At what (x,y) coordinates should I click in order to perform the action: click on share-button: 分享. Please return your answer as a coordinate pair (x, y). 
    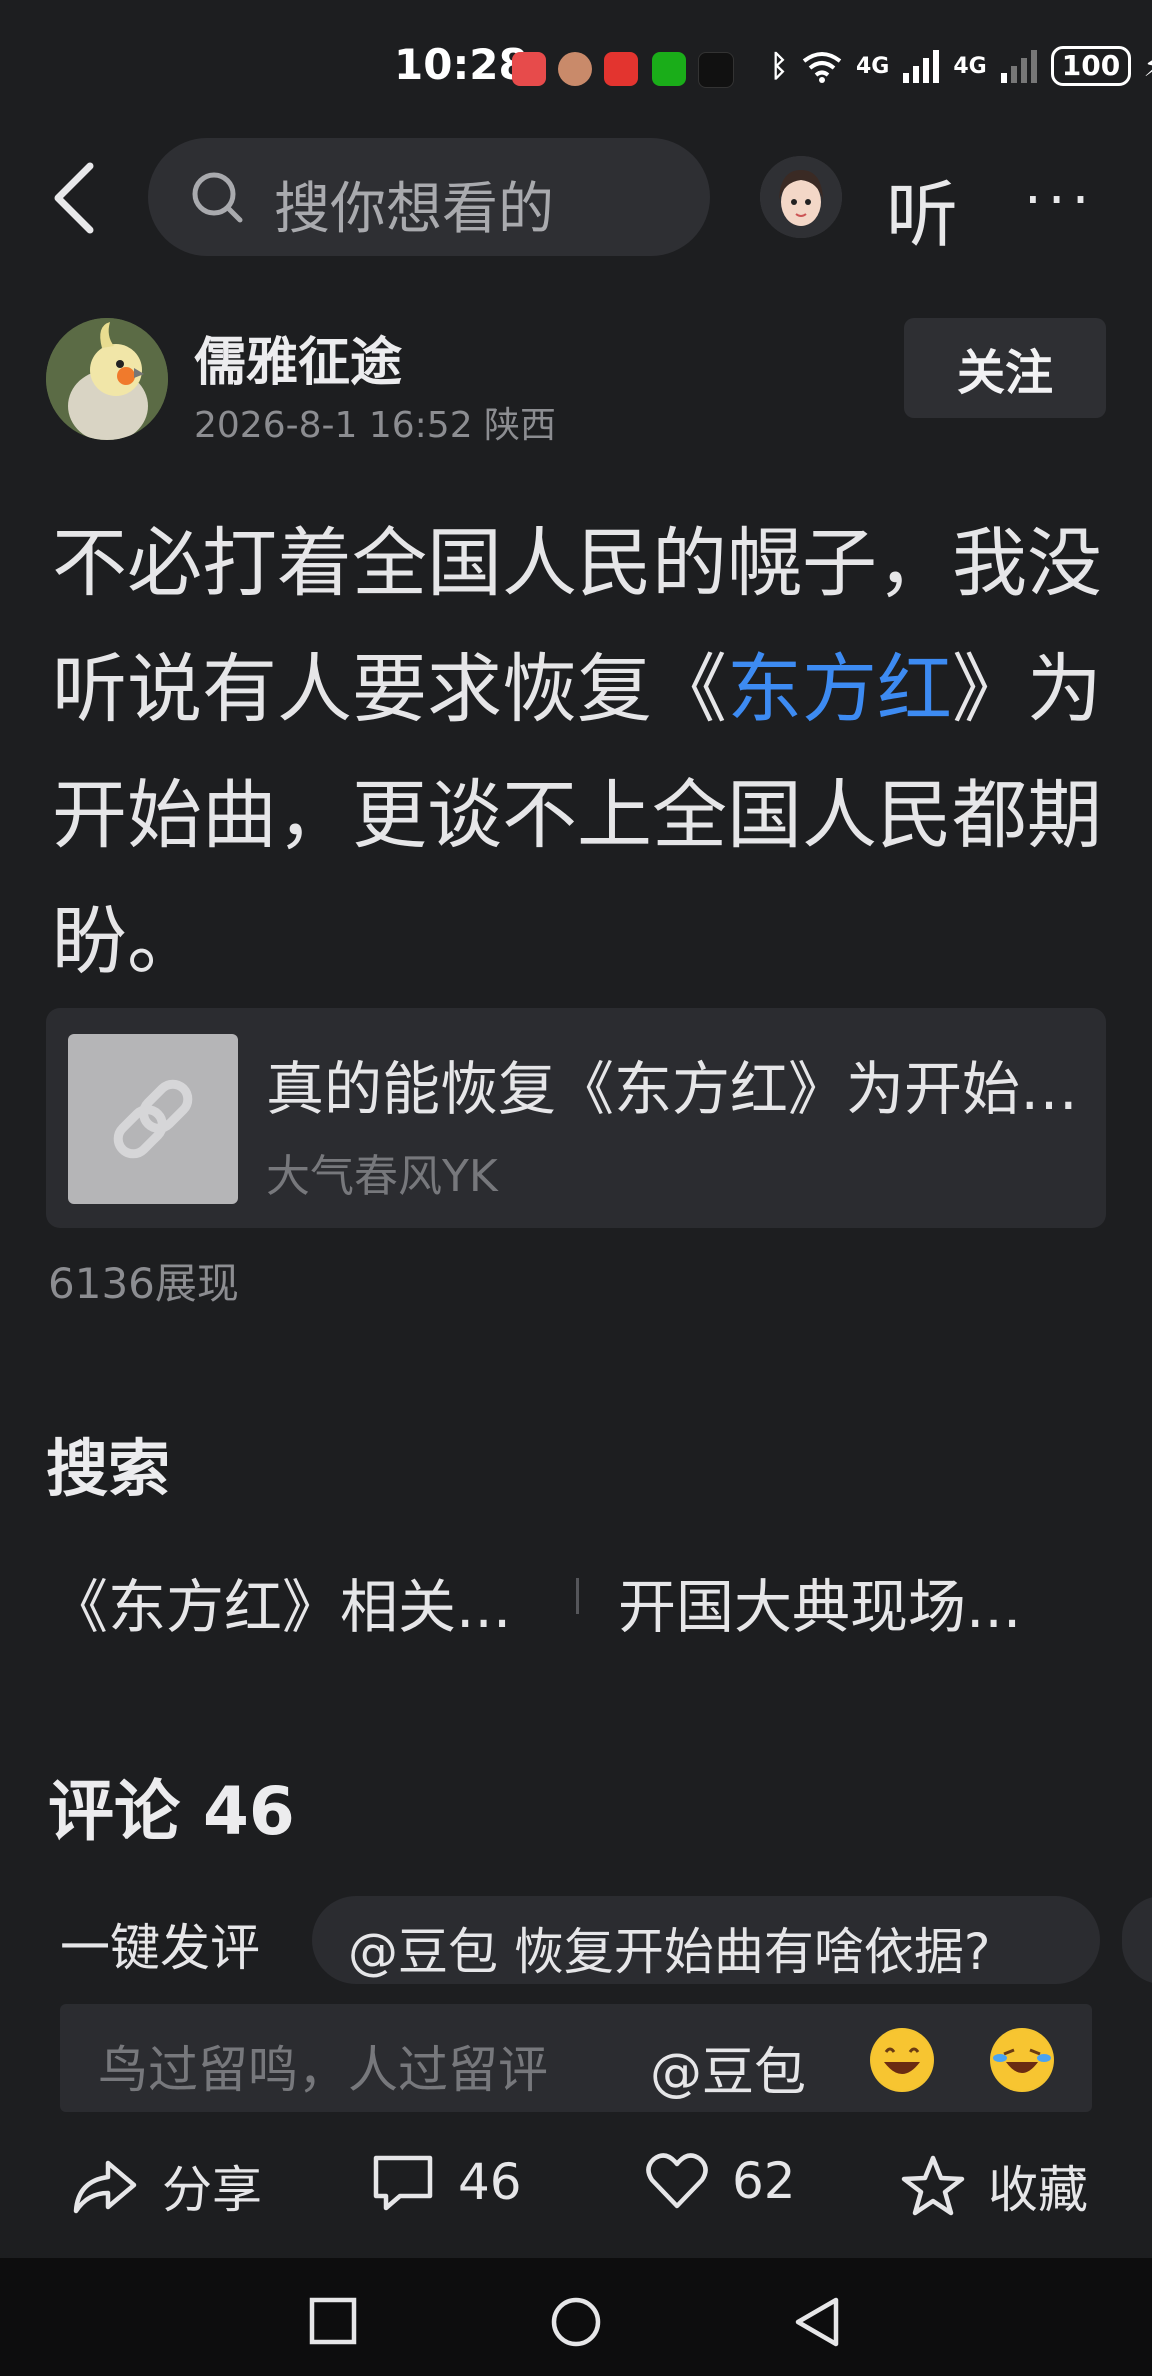
    Looking at the image, I should click on (166, 2186).